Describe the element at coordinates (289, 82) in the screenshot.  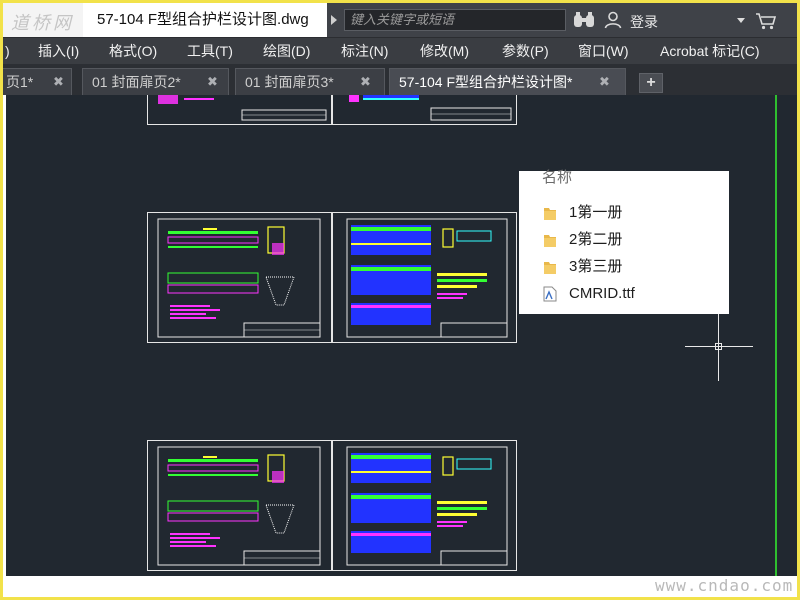
I see `tab-label: 01 封面扉页3*` at that location.